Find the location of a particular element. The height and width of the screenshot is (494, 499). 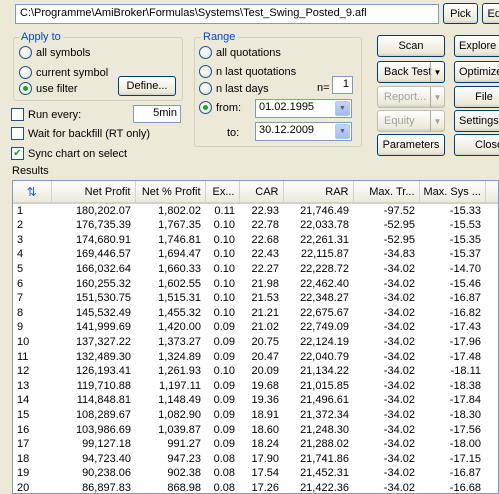

cell-max-sys-dd: -18.30 is located at coordinates (465, 415).